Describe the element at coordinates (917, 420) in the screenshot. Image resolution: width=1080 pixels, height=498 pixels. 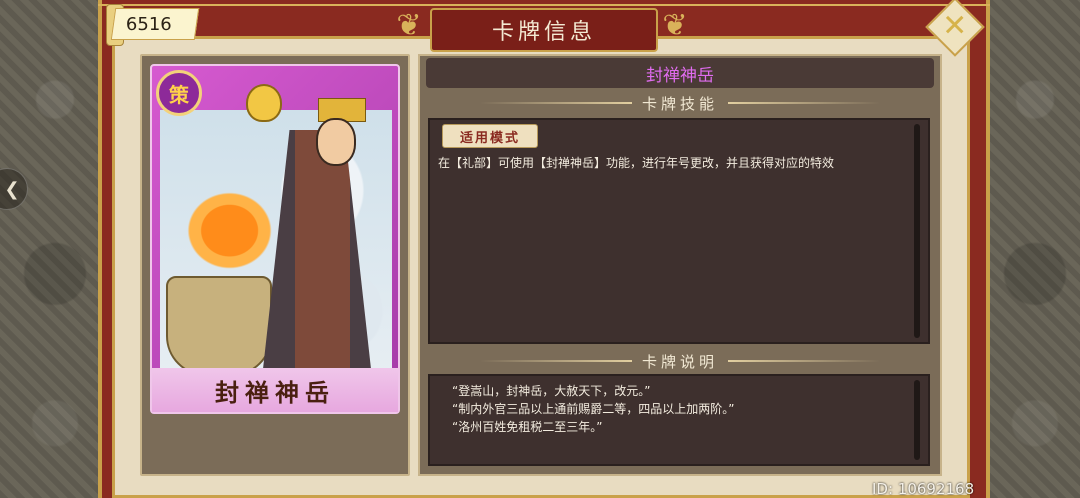
I see `desc-scrollbar` at that location.